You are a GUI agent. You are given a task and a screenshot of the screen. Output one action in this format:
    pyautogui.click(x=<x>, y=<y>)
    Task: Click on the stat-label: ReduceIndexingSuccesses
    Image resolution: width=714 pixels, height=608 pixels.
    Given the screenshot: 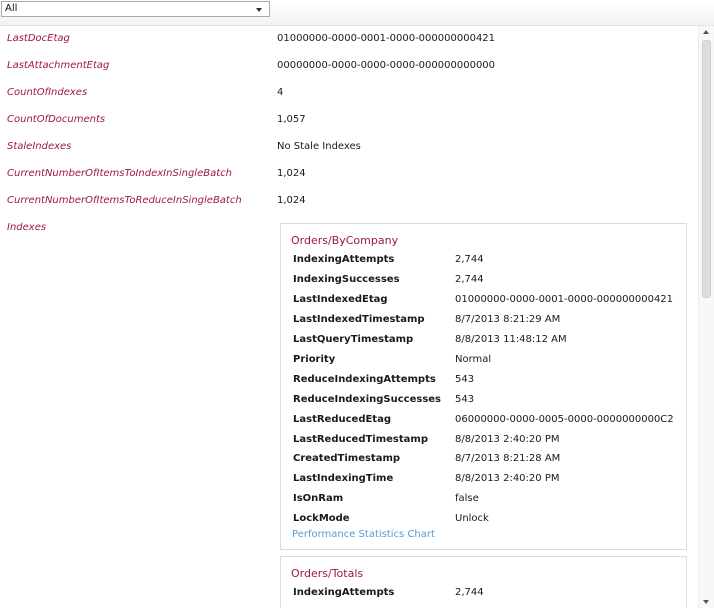 What is the action you would take?
    pyautogui.click(x=367, y=399)
    